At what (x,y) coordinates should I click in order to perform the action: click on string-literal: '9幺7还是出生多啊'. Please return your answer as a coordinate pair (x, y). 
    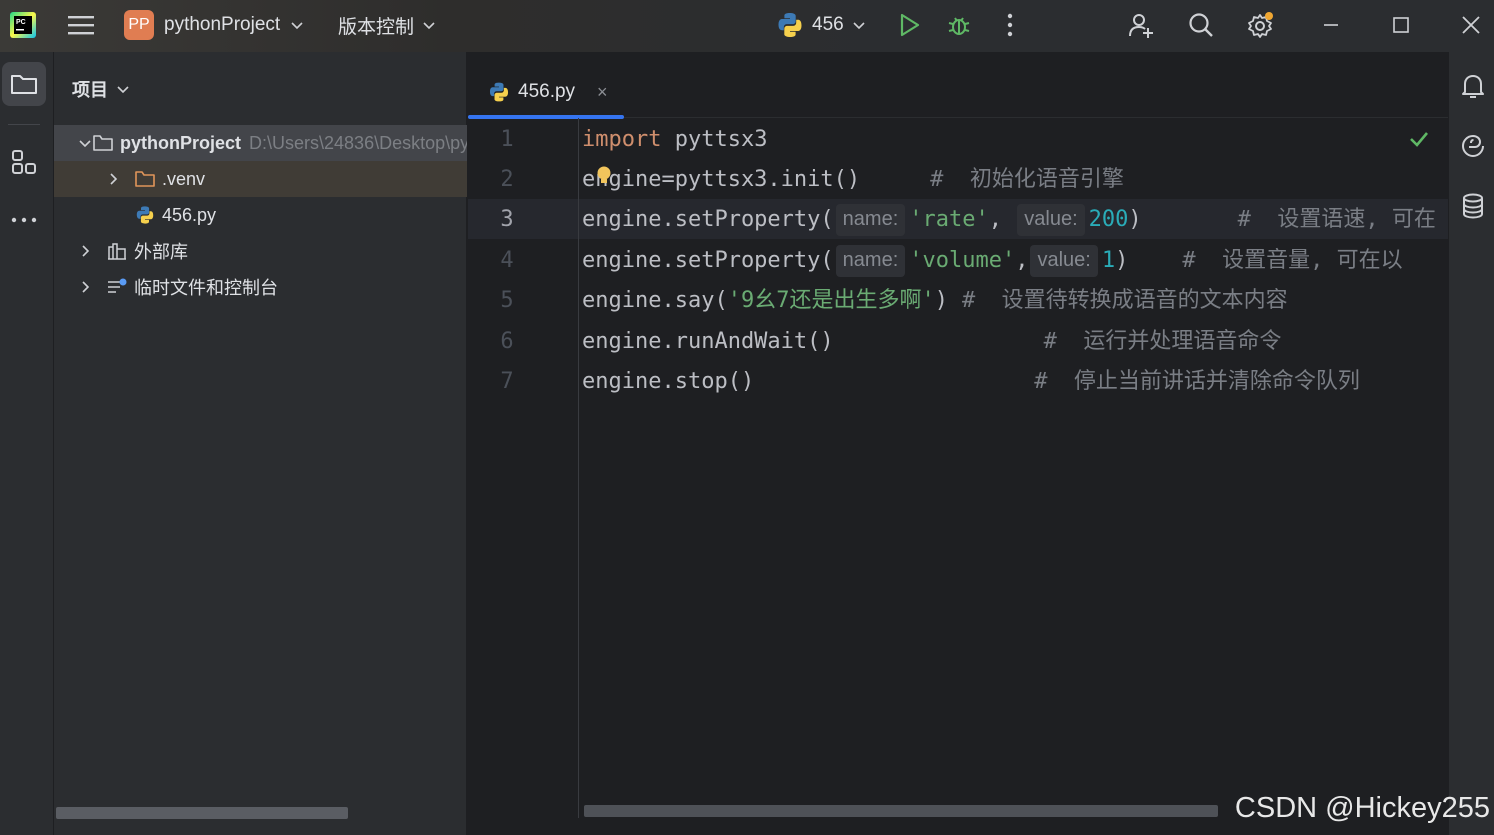
    Looking at the image, I should click on (831, 300).